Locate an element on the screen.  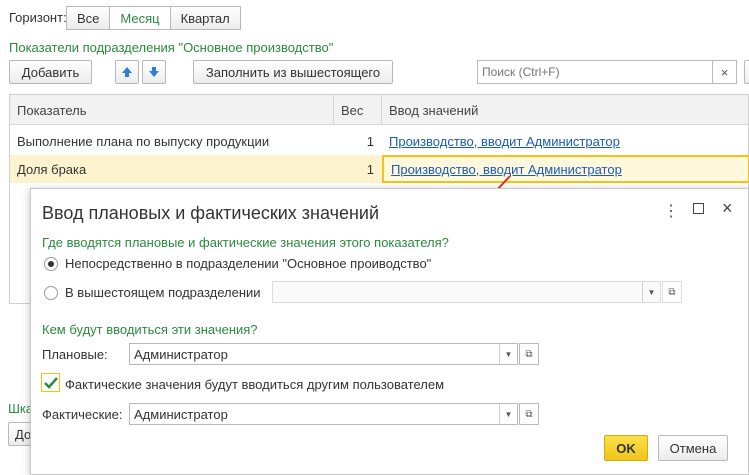
clear-search-button: × is located at coordinates (725, 72).